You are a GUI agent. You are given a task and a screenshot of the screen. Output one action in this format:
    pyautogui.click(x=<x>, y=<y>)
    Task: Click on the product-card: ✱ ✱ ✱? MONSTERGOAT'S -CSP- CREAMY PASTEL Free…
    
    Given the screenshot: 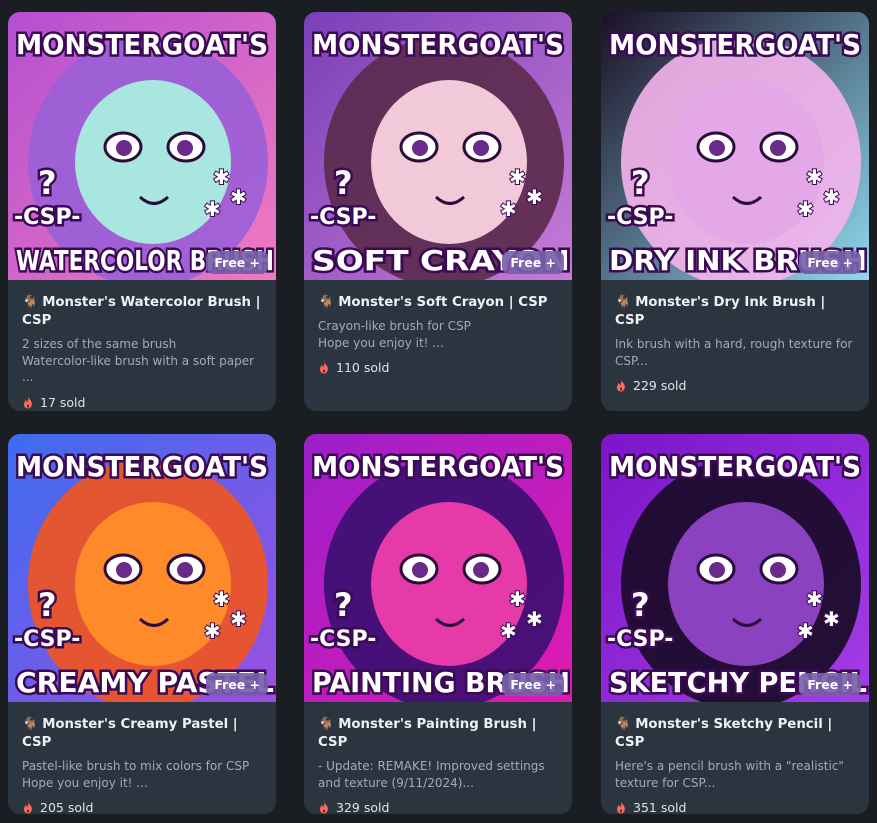 What is the action you would take?
    pyautogui.click(x=142, y=624)
    